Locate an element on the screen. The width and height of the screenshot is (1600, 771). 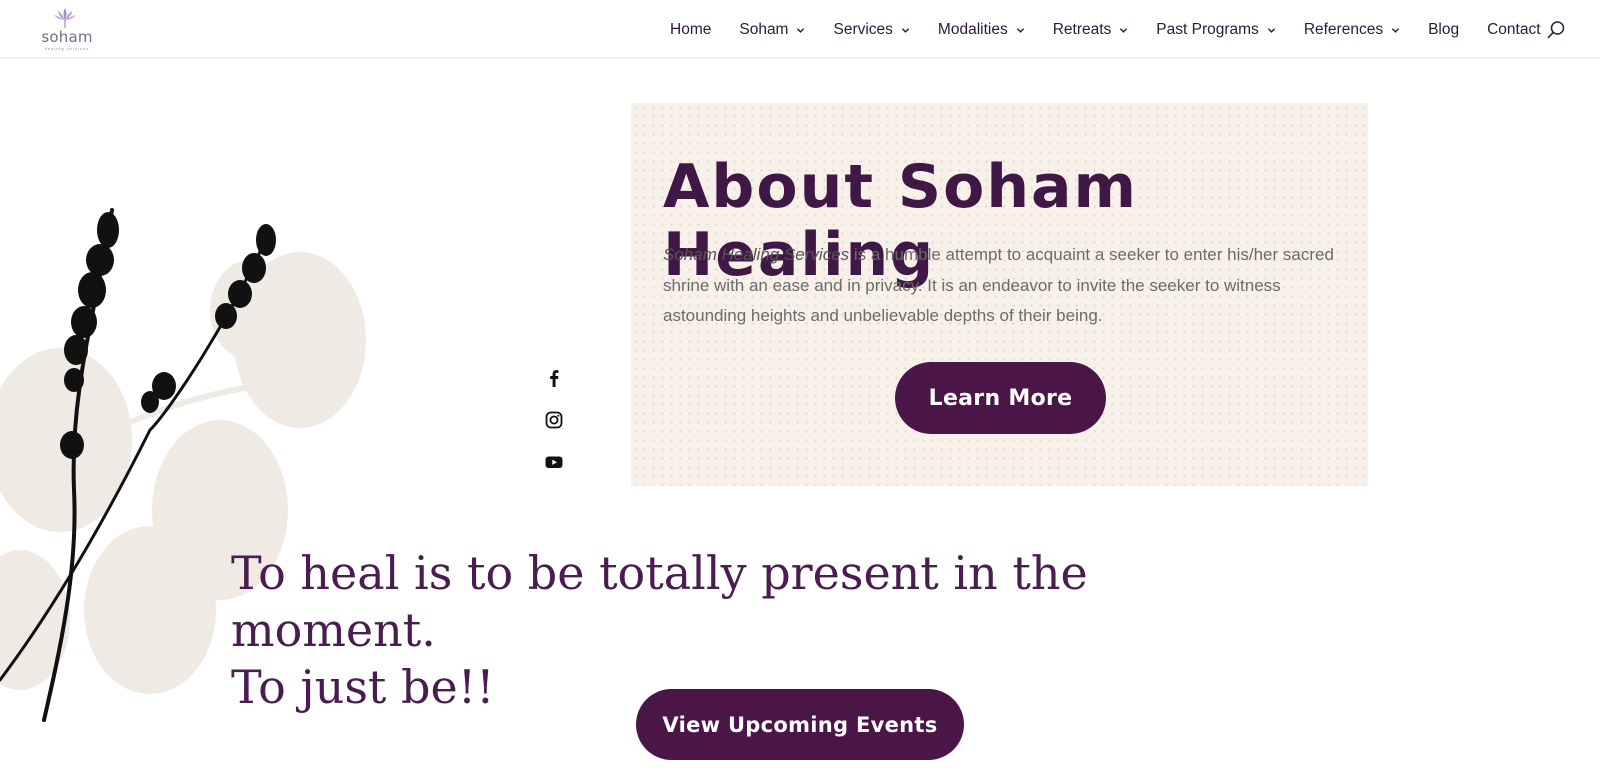
nav-contact: Contact is located at coordinates (1513, 30).